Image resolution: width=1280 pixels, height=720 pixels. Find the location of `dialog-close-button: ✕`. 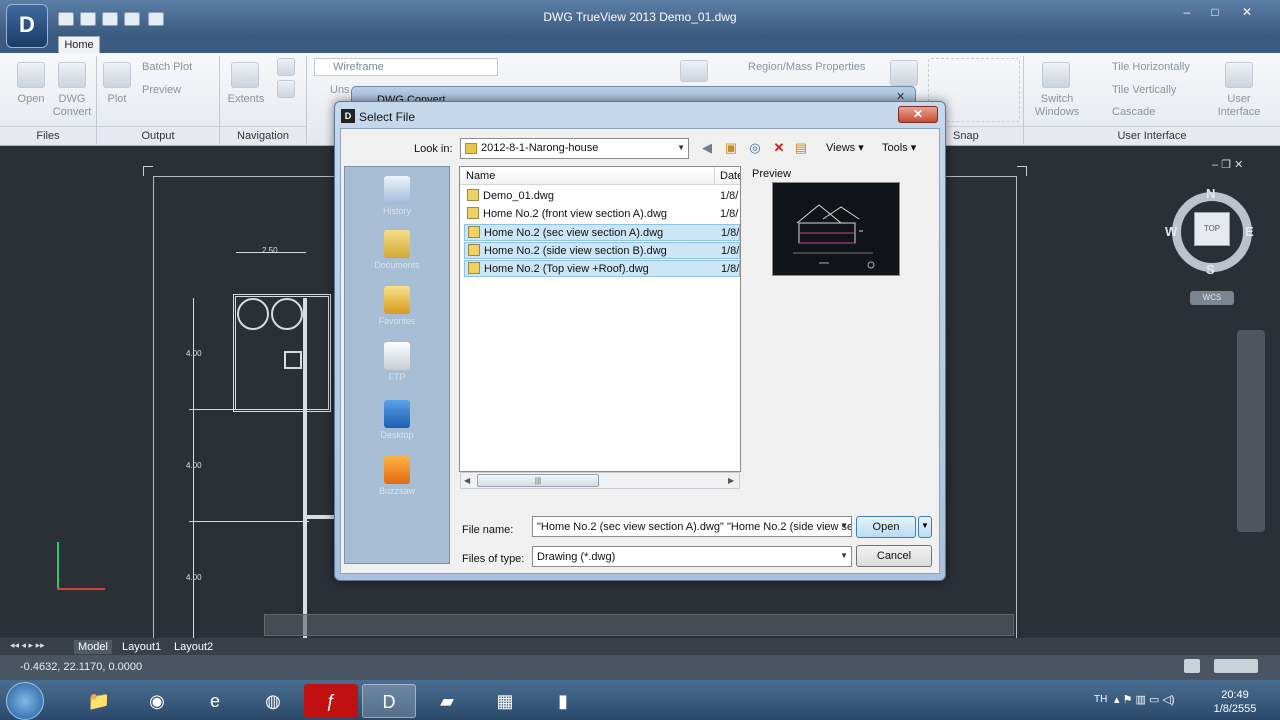

dialog-close-button: ✕ is located at coordinates (918, 114).